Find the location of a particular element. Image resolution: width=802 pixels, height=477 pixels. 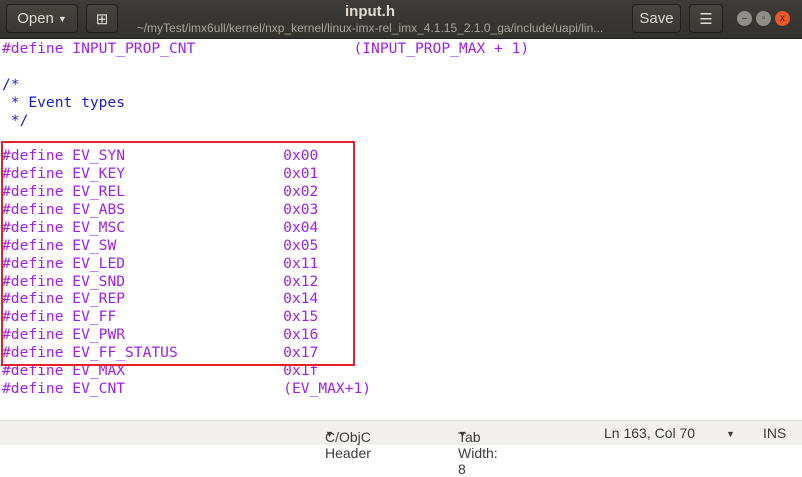

hamburger-icon: ☰ is located at coordinates (706, 19).